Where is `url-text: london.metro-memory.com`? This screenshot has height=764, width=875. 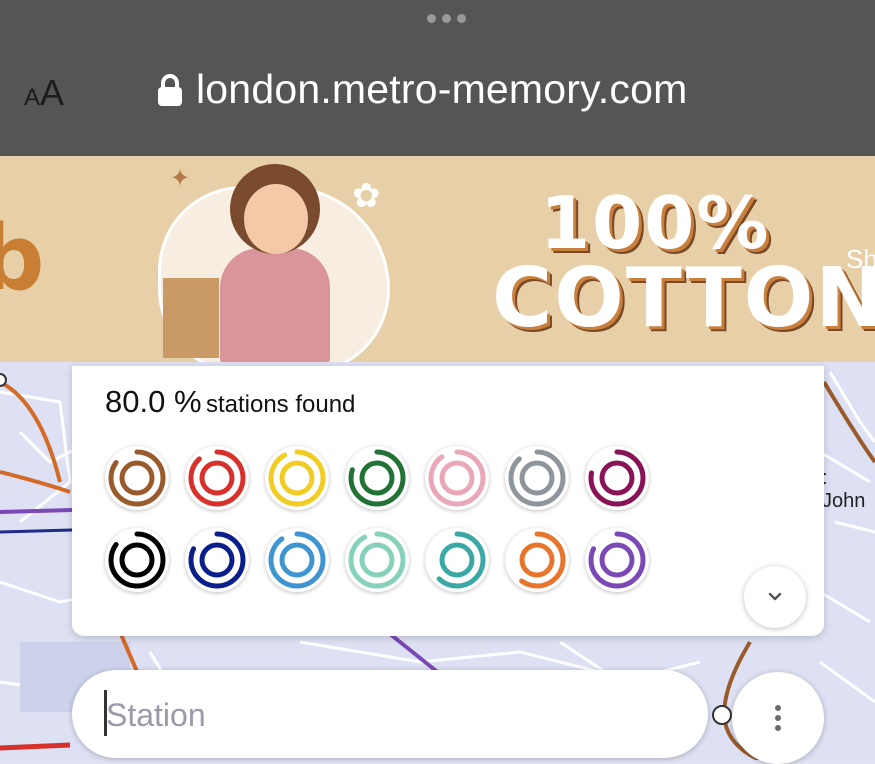 url-text: london.metro-memory.com is located at coordinates (442, 89).